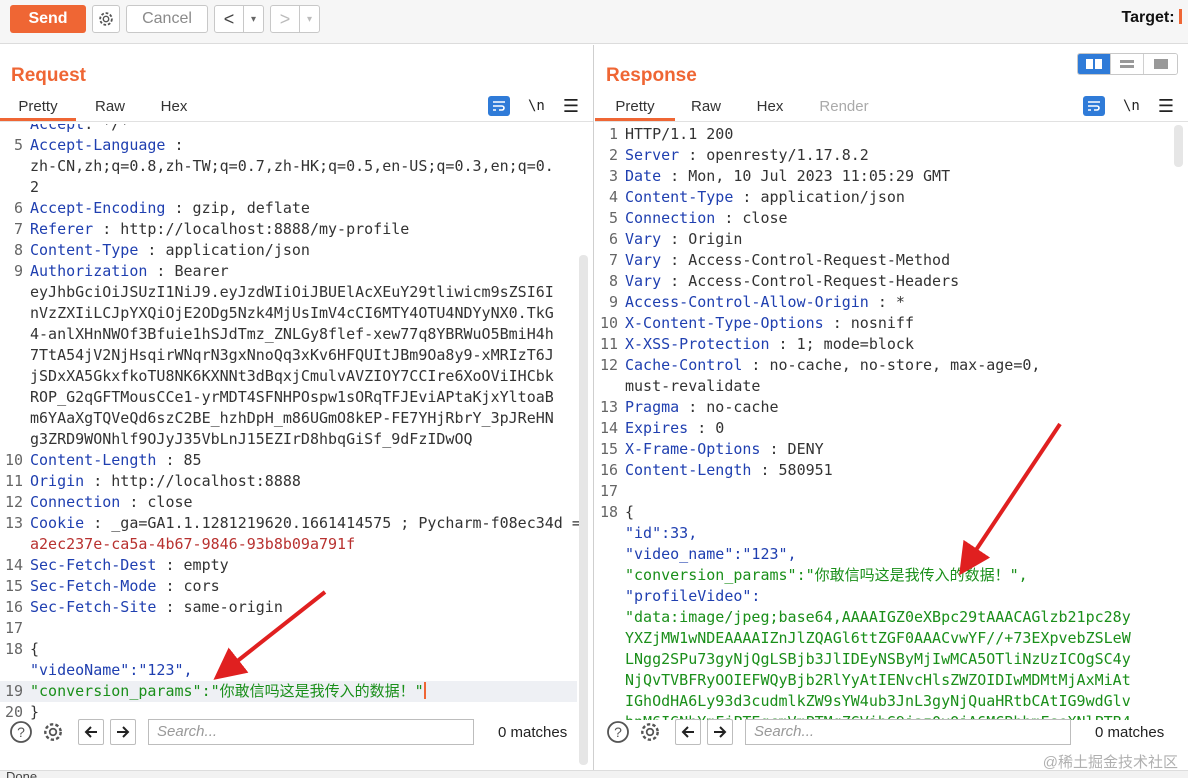  Describe the element at coordinates (106, 19) in the screenshot. I see `settings-button` at that location.